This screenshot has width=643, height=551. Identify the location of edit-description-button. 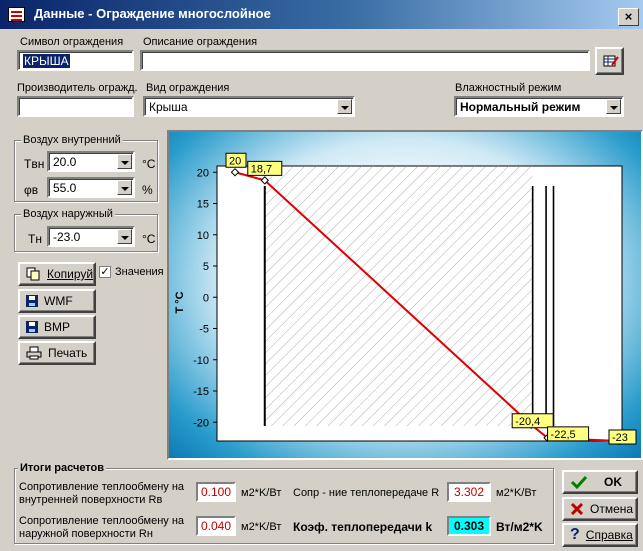
(609, 61).